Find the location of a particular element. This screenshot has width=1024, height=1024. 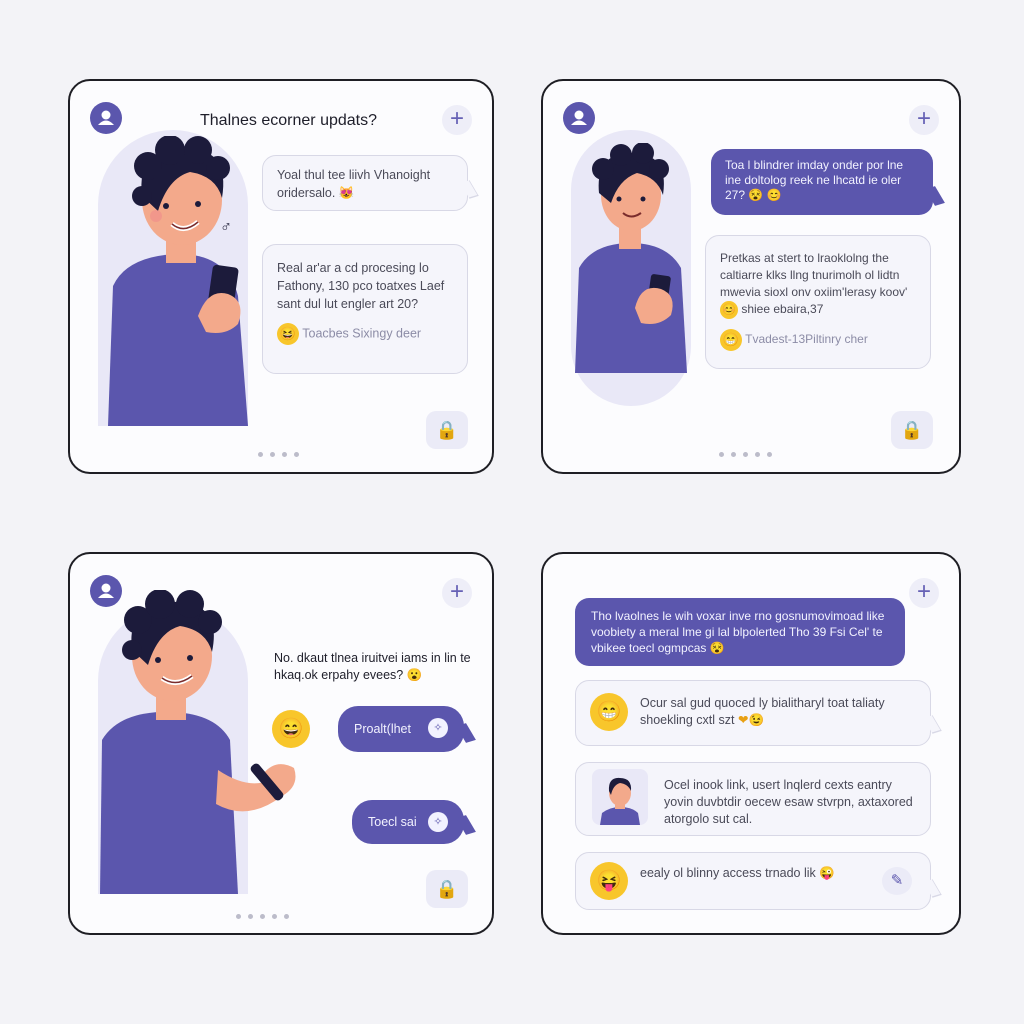

reply-pill-a: Proalt(lhet ✧ is located at coordinates (401, 729).